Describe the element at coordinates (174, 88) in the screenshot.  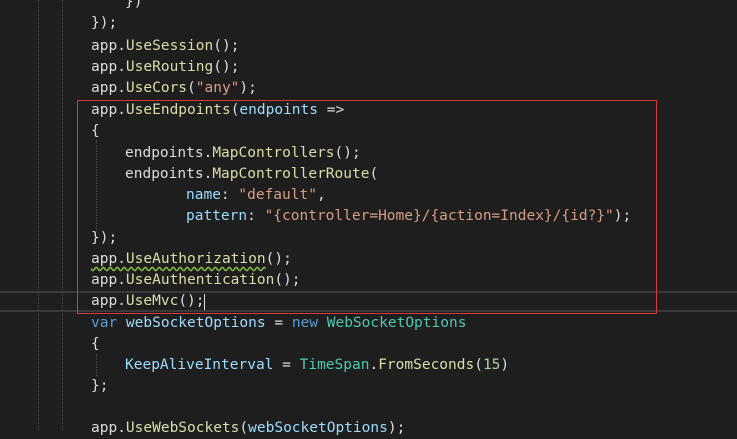
I see `code-line-4: app.UseCors("any");` at that location.